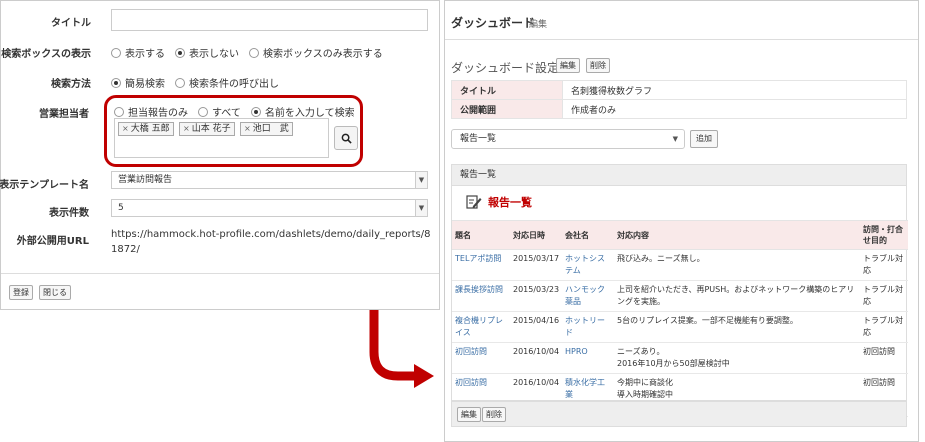 The width and height of the screenshot is (925, 442). I want to click on title-input, so click(269, 20).